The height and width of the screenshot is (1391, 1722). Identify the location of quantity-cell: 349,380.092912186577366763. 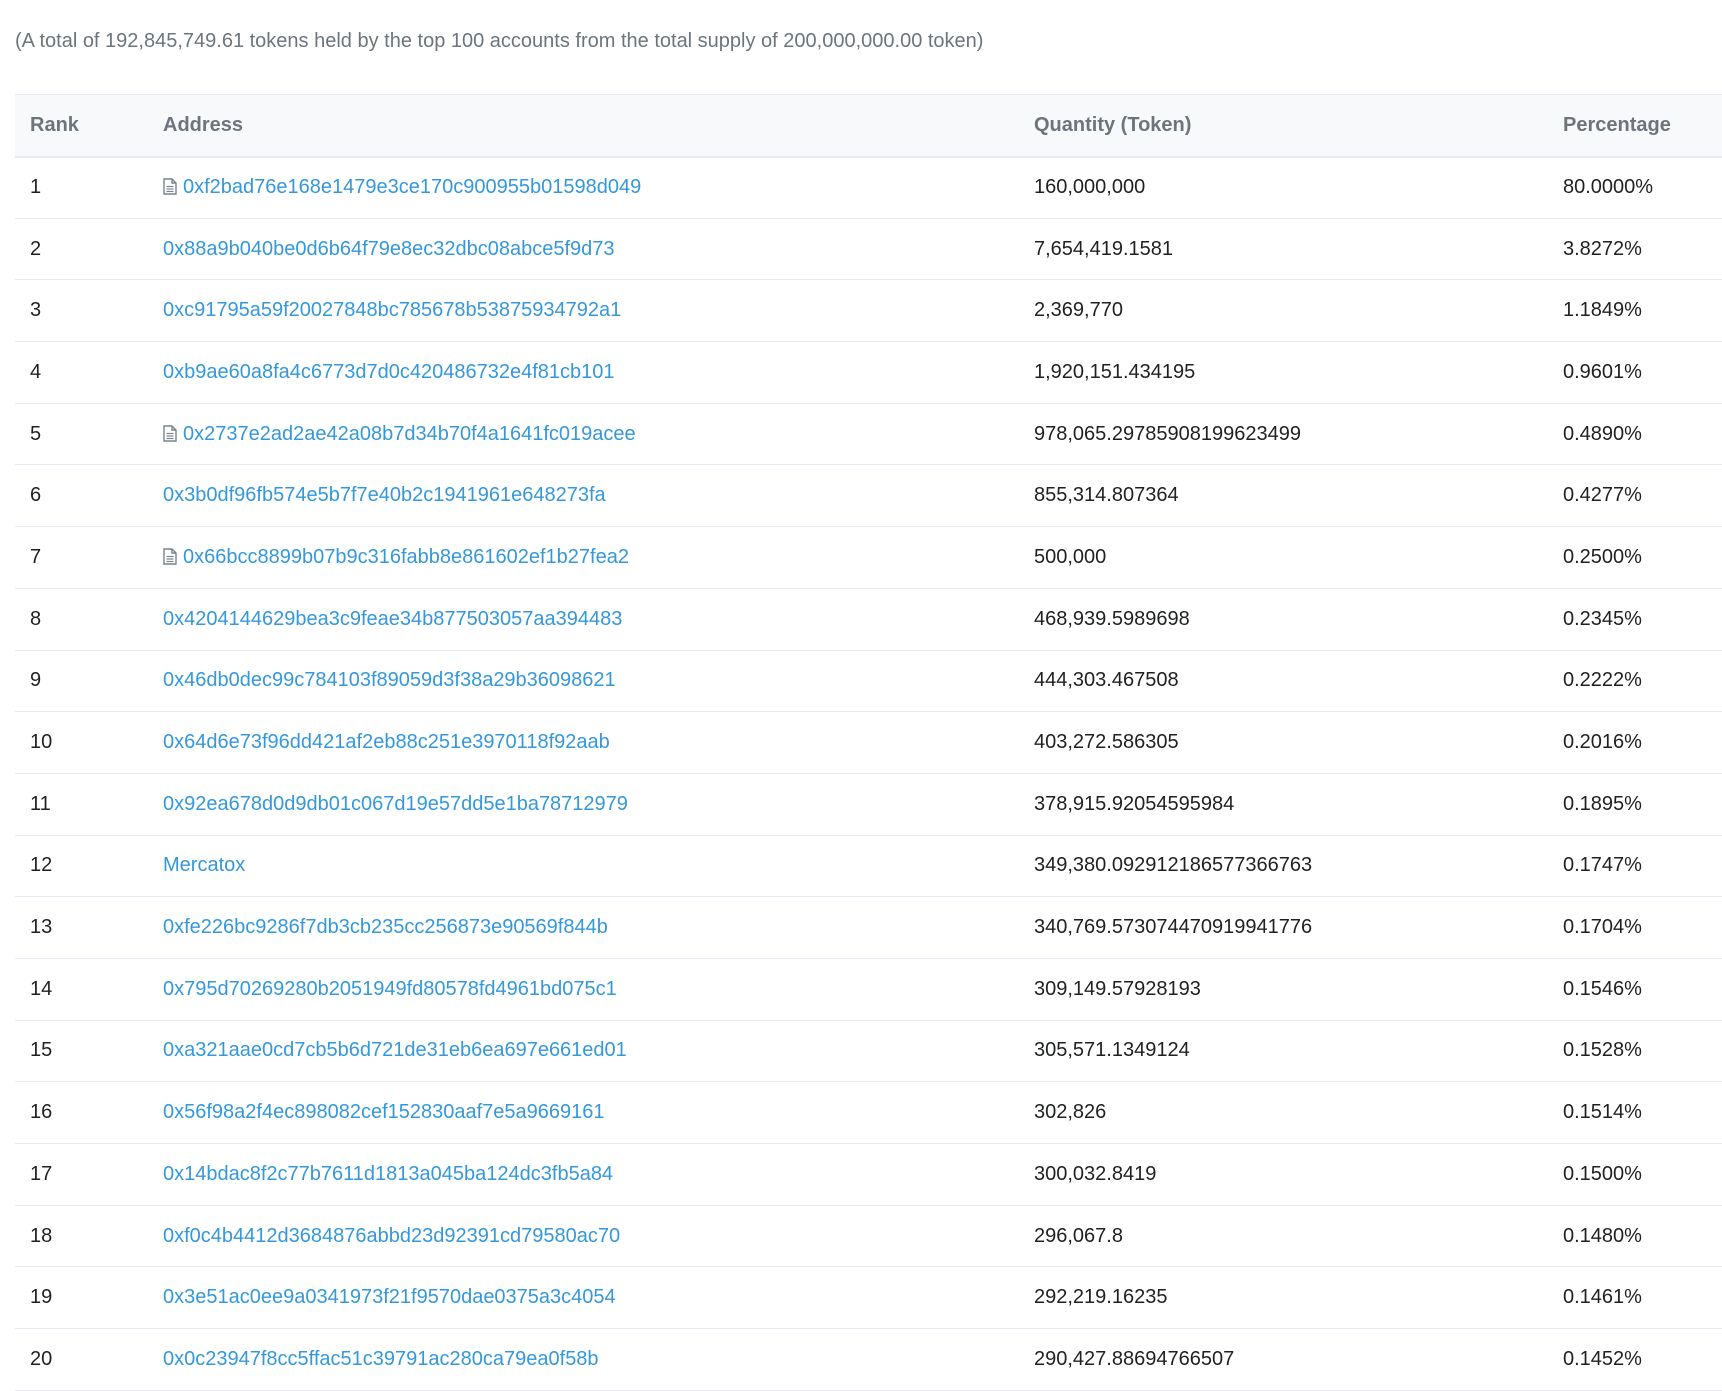
(1298, 866).